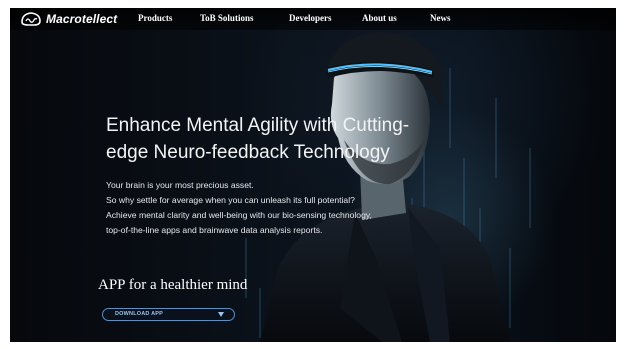 This screenshot has width=624, height=349. What do you see at coordinates (248, 152) in the screenshot?
I see `hero-headline-line-2: edge Neuro-feedback Technology` at bounding box center [248, 152].